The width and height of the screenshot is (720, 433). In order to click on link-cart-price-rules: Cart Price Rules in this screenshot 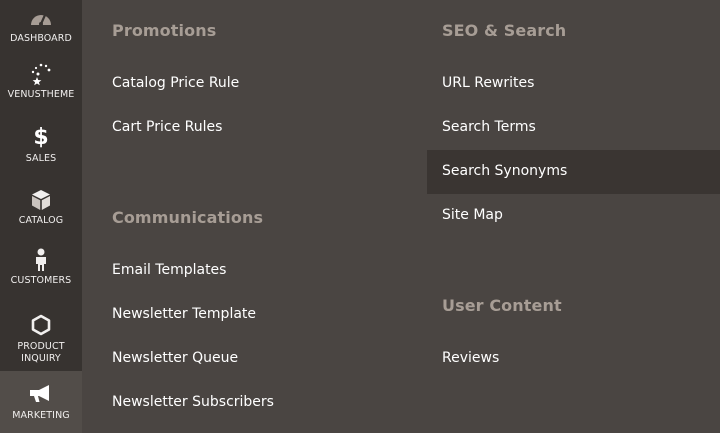, I will do `click(167, 127)`.